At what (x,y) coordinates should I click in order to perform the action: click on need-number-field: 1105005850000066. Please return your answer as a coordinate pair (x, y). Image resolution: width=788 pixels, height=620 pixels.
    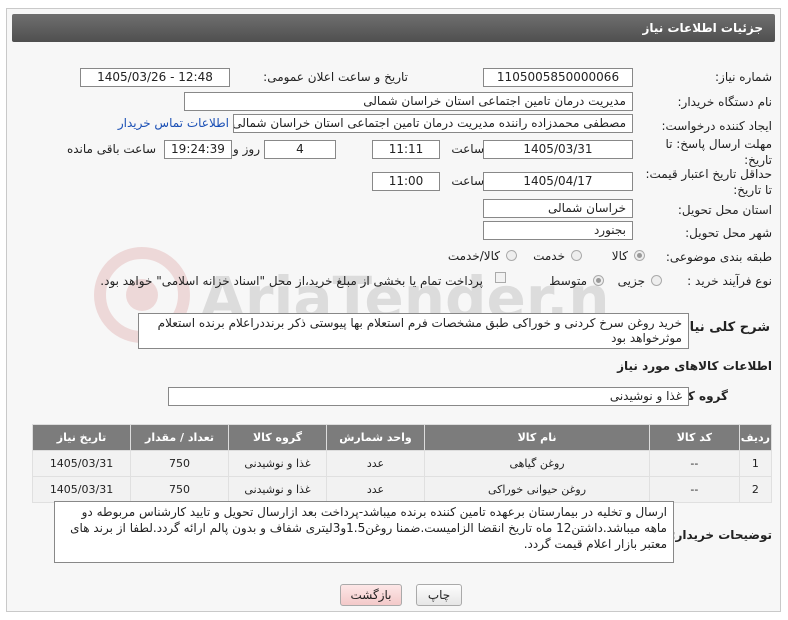
    Looking at the image, I should click on (558, 77).